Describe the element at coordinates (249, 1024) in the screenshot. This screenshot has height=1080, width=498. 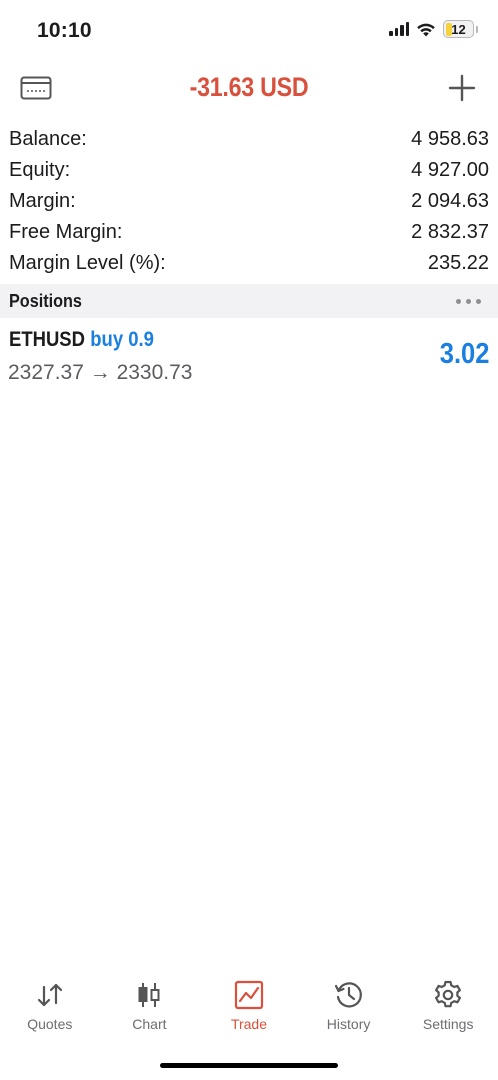
I see `tab-label: Trade` at that location.